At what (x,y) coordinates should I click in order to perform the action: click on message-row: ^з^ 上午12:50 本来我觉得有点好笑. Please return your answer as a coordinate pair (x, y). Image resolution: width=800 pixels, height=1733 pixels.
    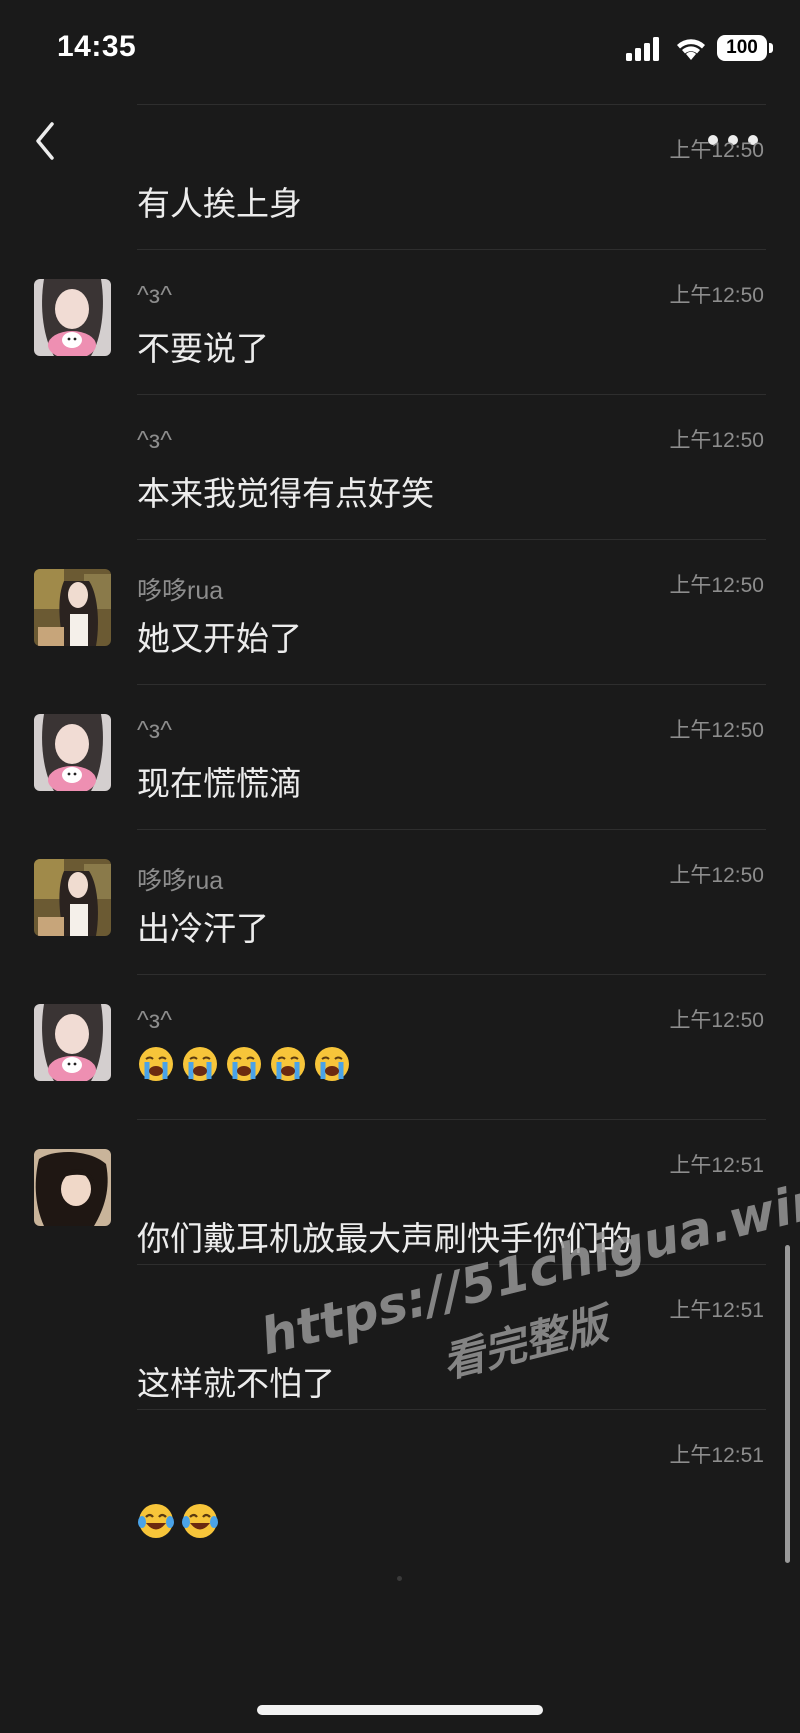
    Looking at the image, I should click on (400, 466).